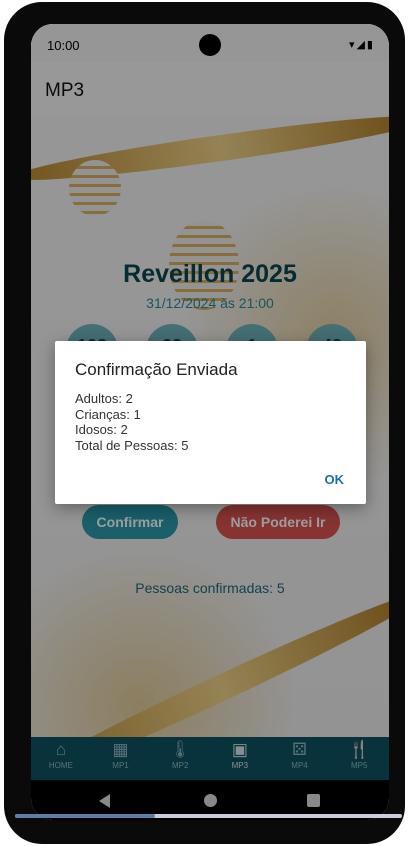 The image size is (409, 846). Describe the element at coordinates (104, 398) in the screenshot. I see `dialog-line-adults: Adultos: 2` at that location.